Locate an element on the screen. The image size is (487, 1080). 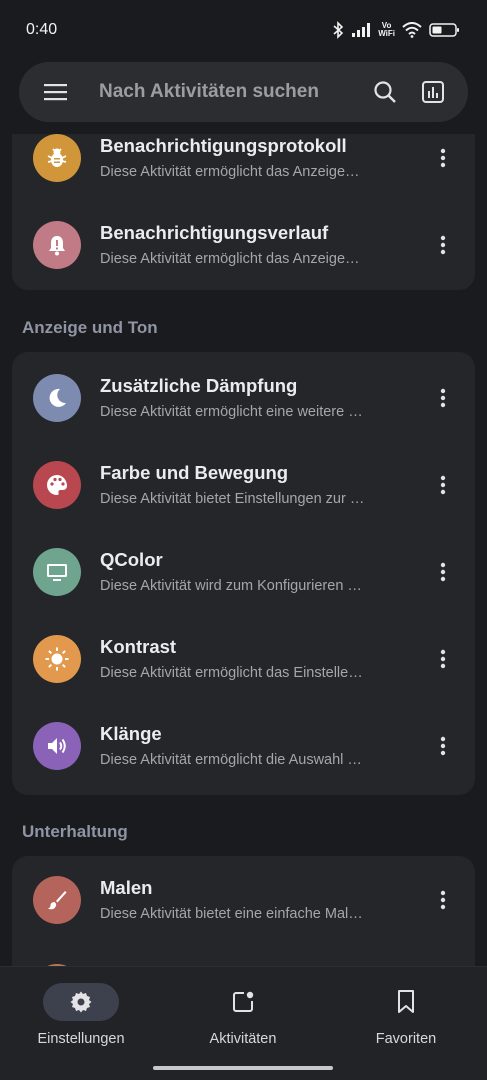
item-title: Malen is located at coordinates (126, 887).